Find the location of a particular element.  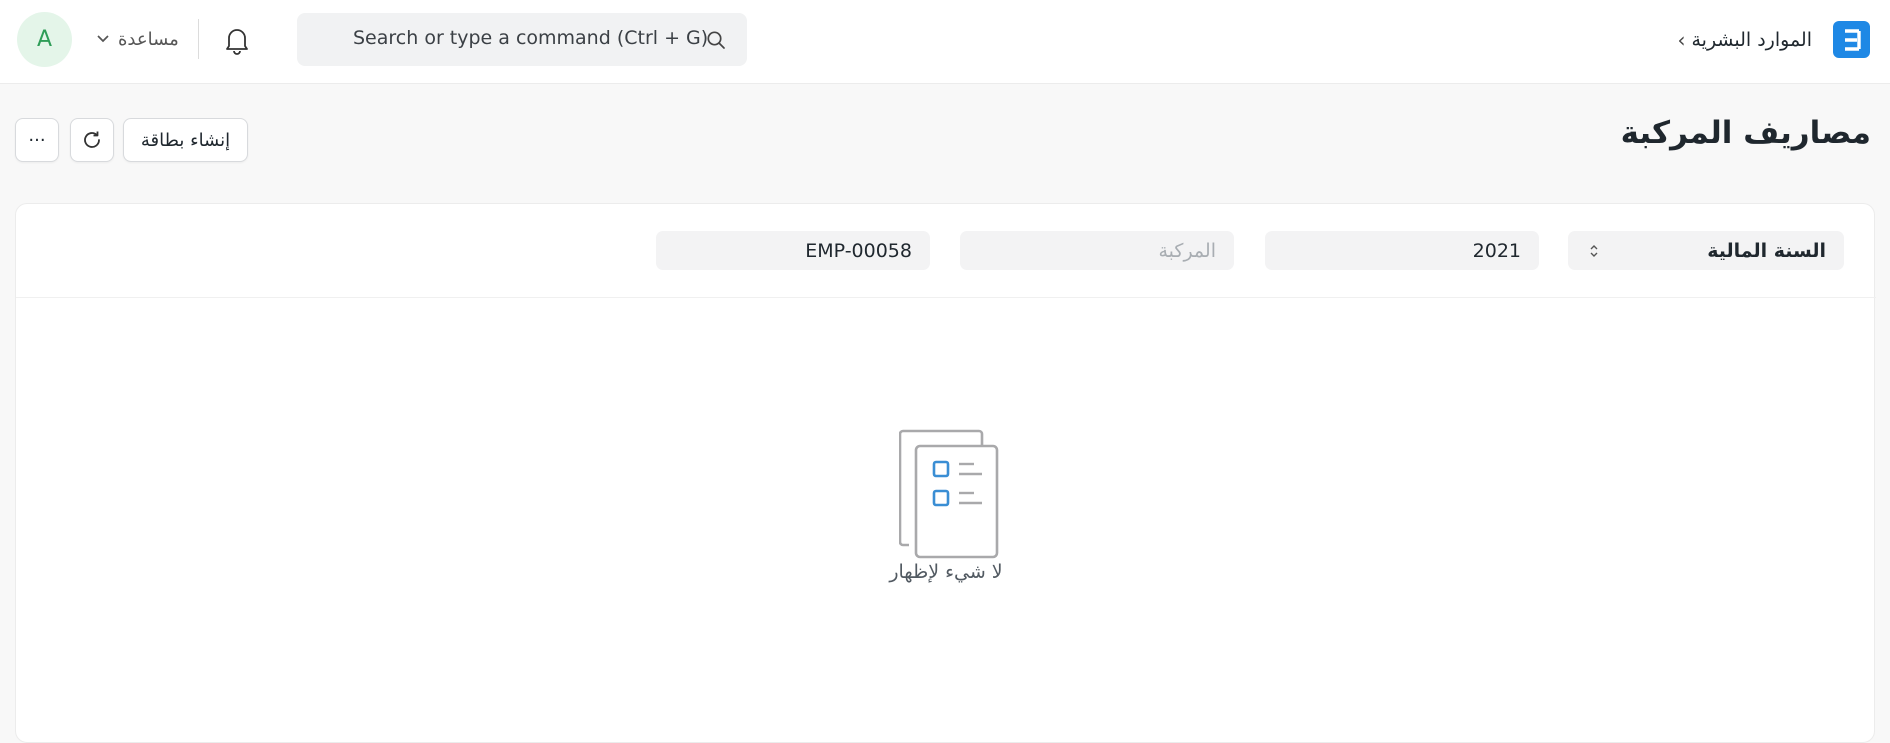

erpnext-logo-icon is located at coordinates (1852, 39).